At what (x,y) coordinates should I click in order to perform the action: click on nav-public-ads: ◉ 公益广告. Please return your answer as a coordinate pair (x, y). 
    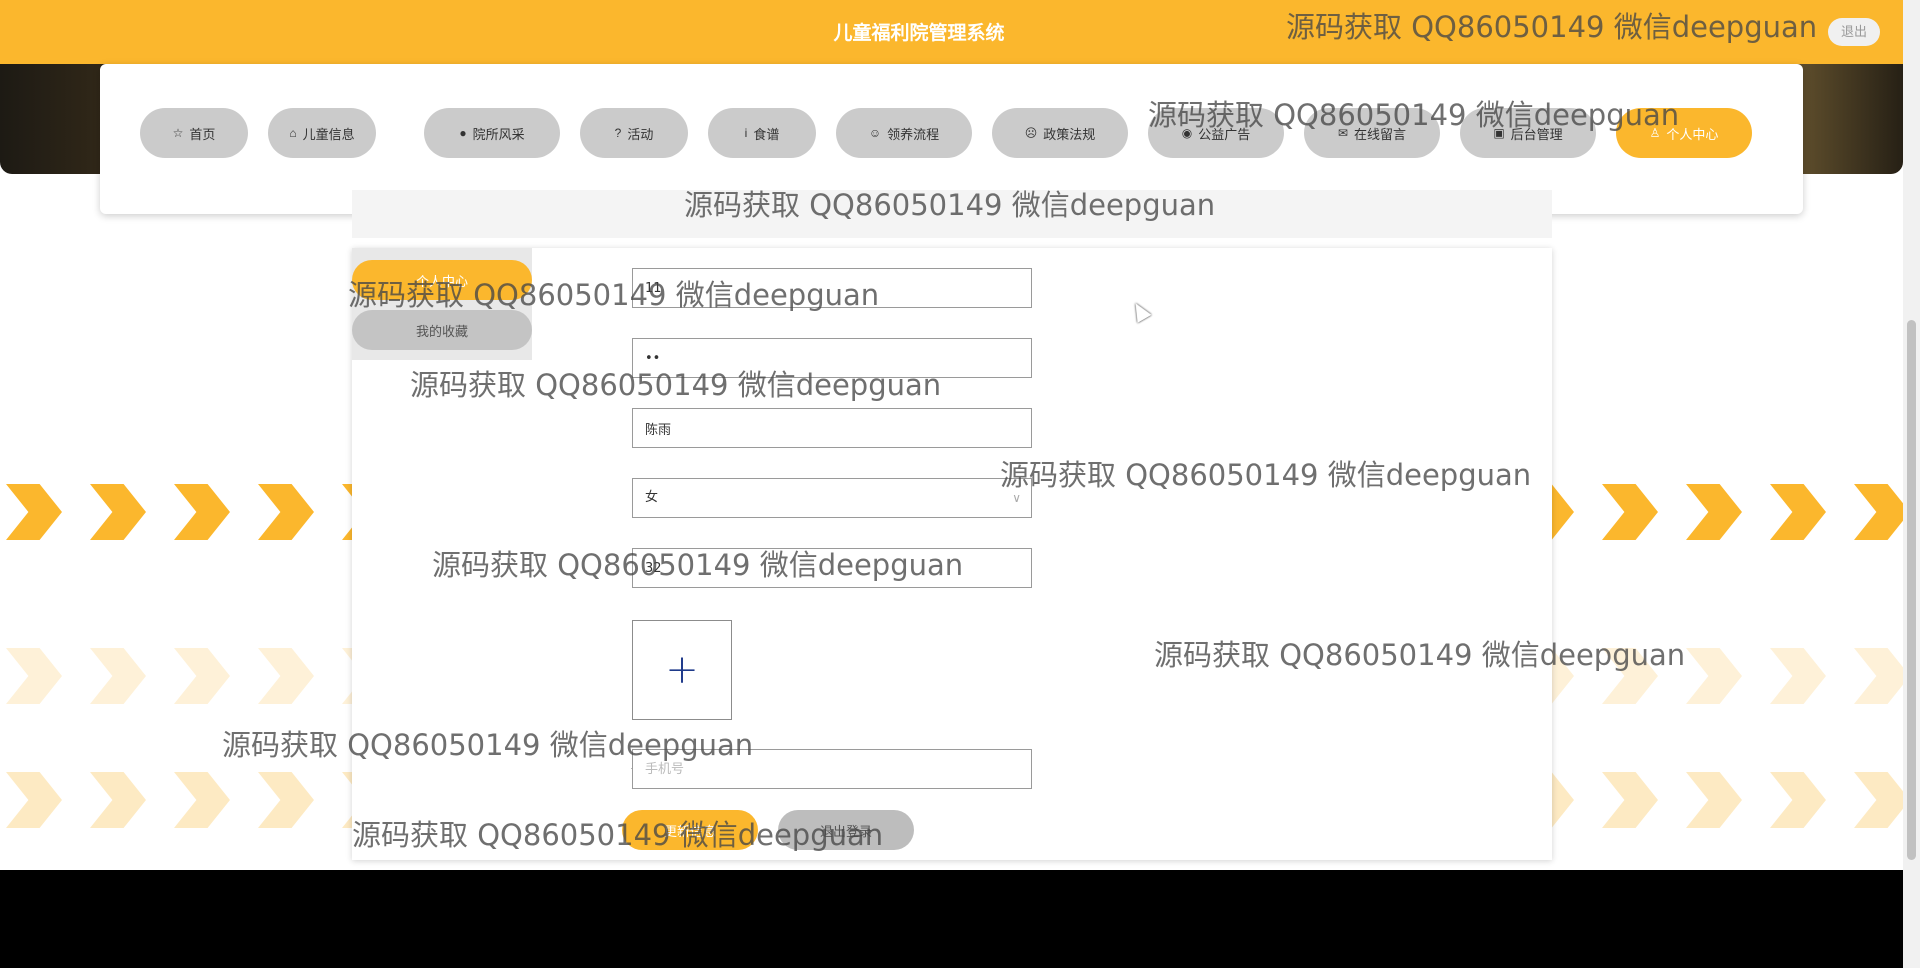
    Looking at the image, I should click on (1216, 133).